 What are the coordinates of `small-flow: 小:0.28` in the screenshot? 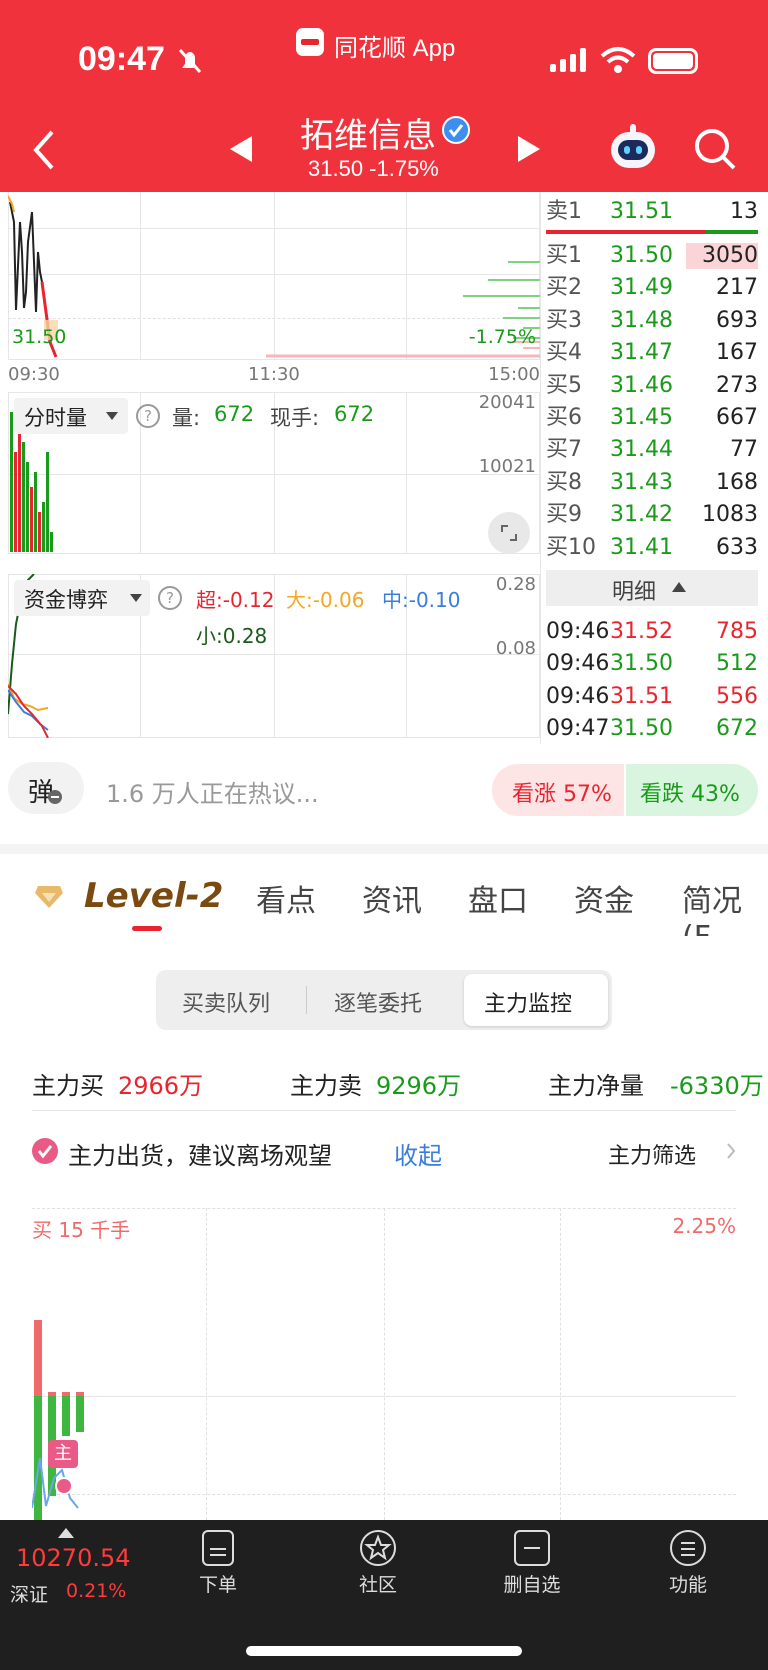 It's located at (232, 636).